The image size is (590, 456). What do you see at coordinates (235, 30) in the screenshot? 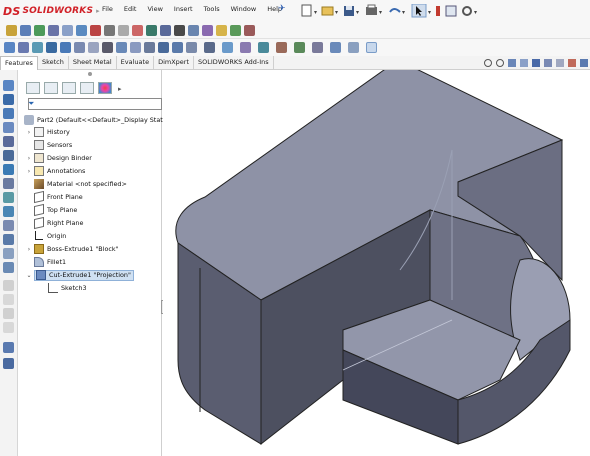
I see `smart-dimension-icon` at bounding box center [235, 30].